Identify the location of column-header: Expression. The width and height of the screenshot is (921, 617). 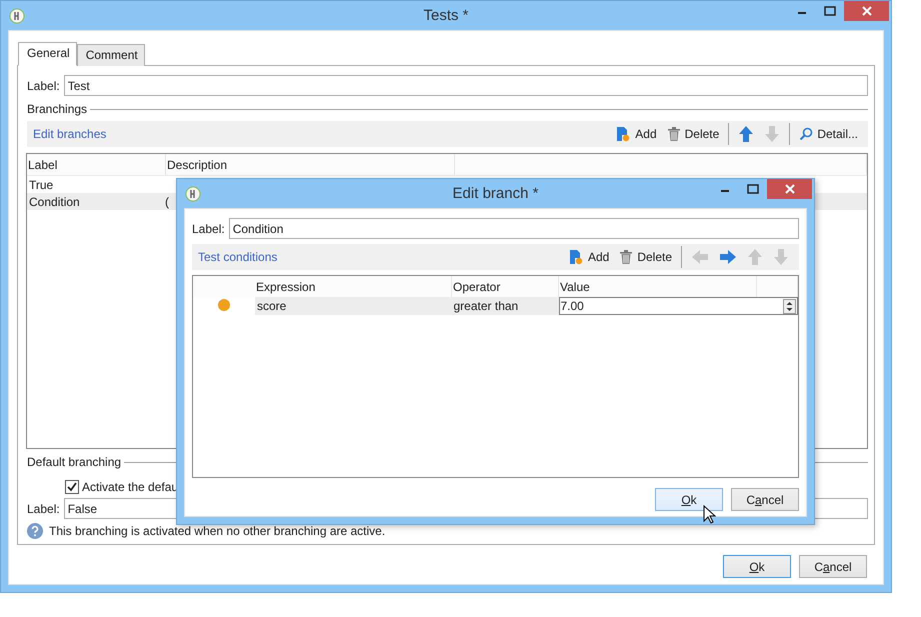
(353, 286).